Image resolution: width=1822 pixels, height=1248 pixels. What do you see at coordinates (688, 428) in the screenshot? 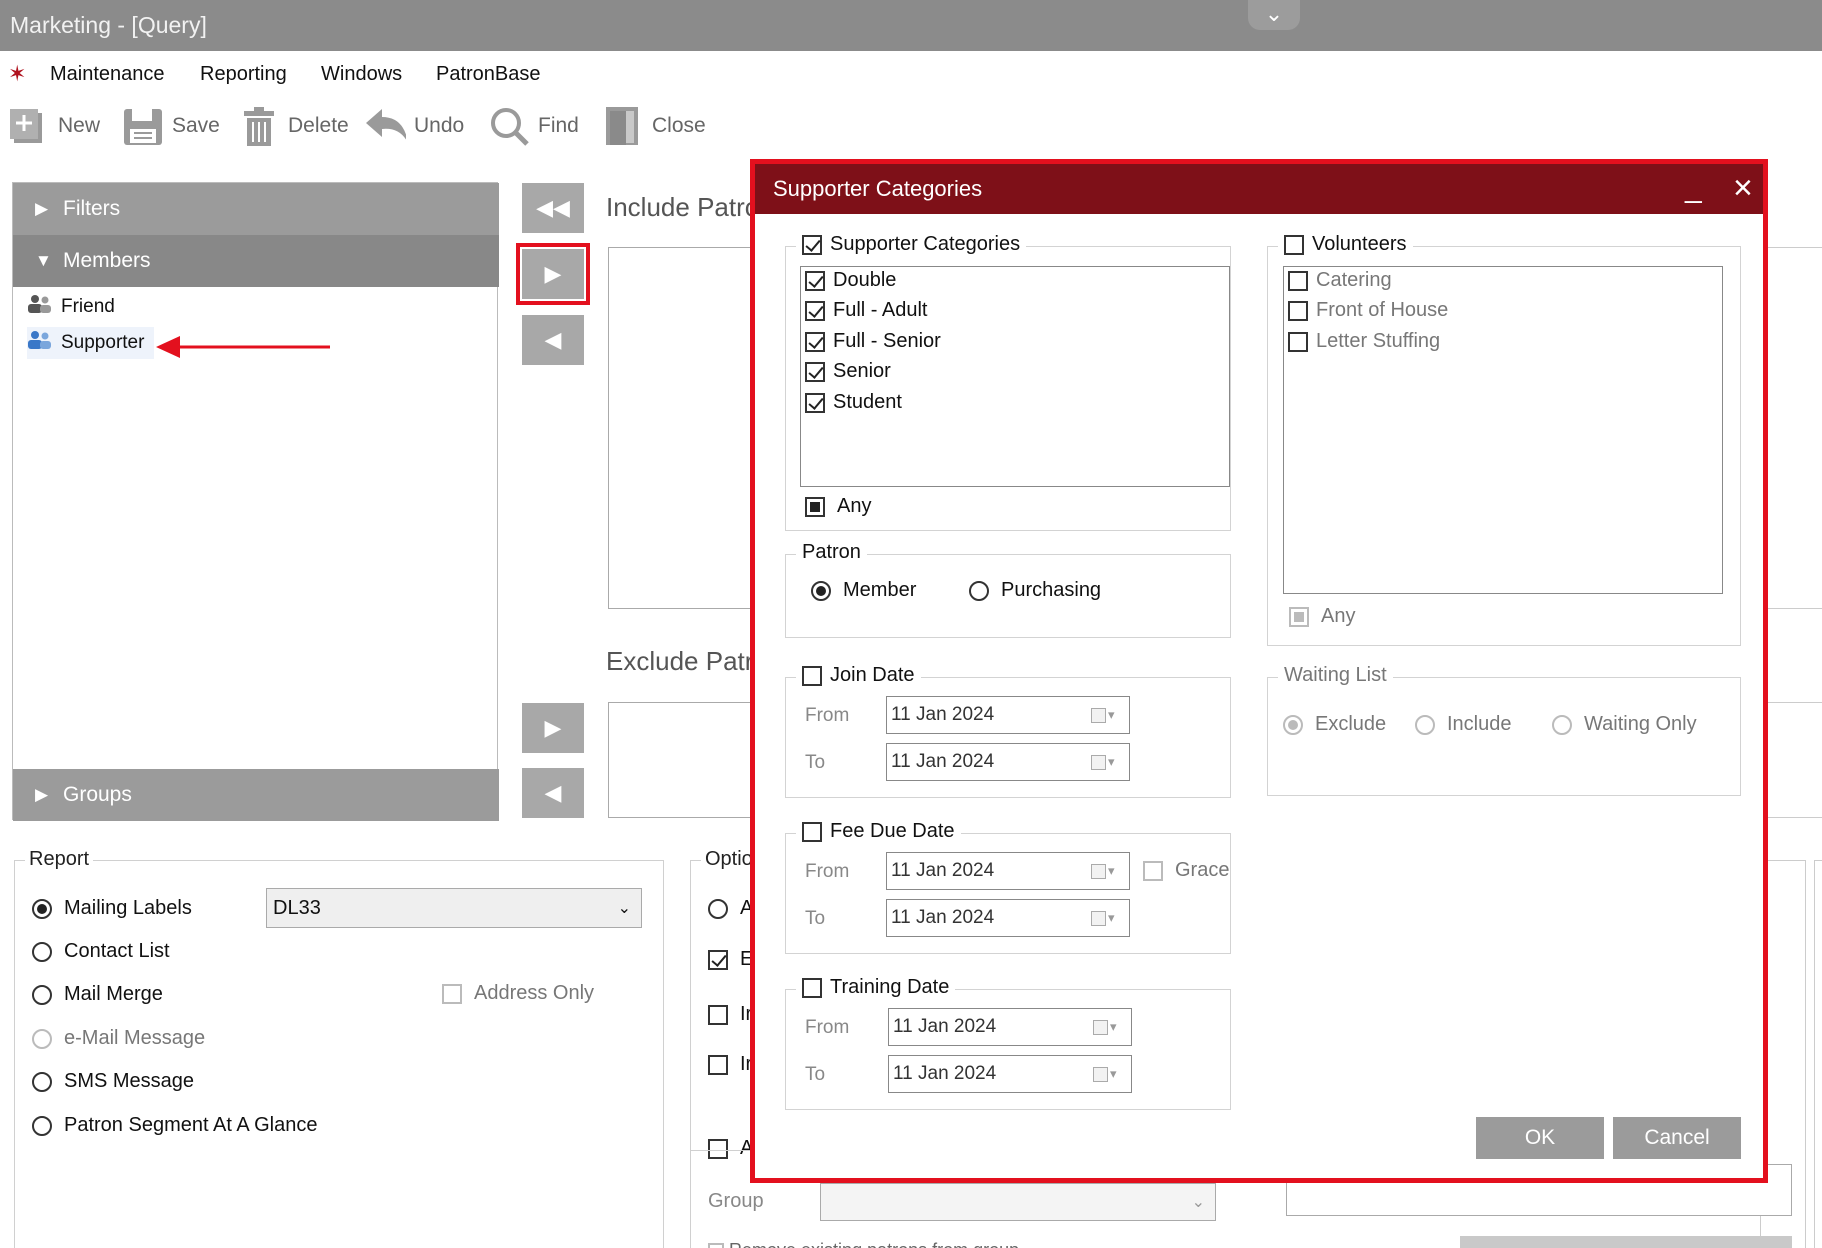
I see `include-patrons-list` at bounding box center [688, 428].